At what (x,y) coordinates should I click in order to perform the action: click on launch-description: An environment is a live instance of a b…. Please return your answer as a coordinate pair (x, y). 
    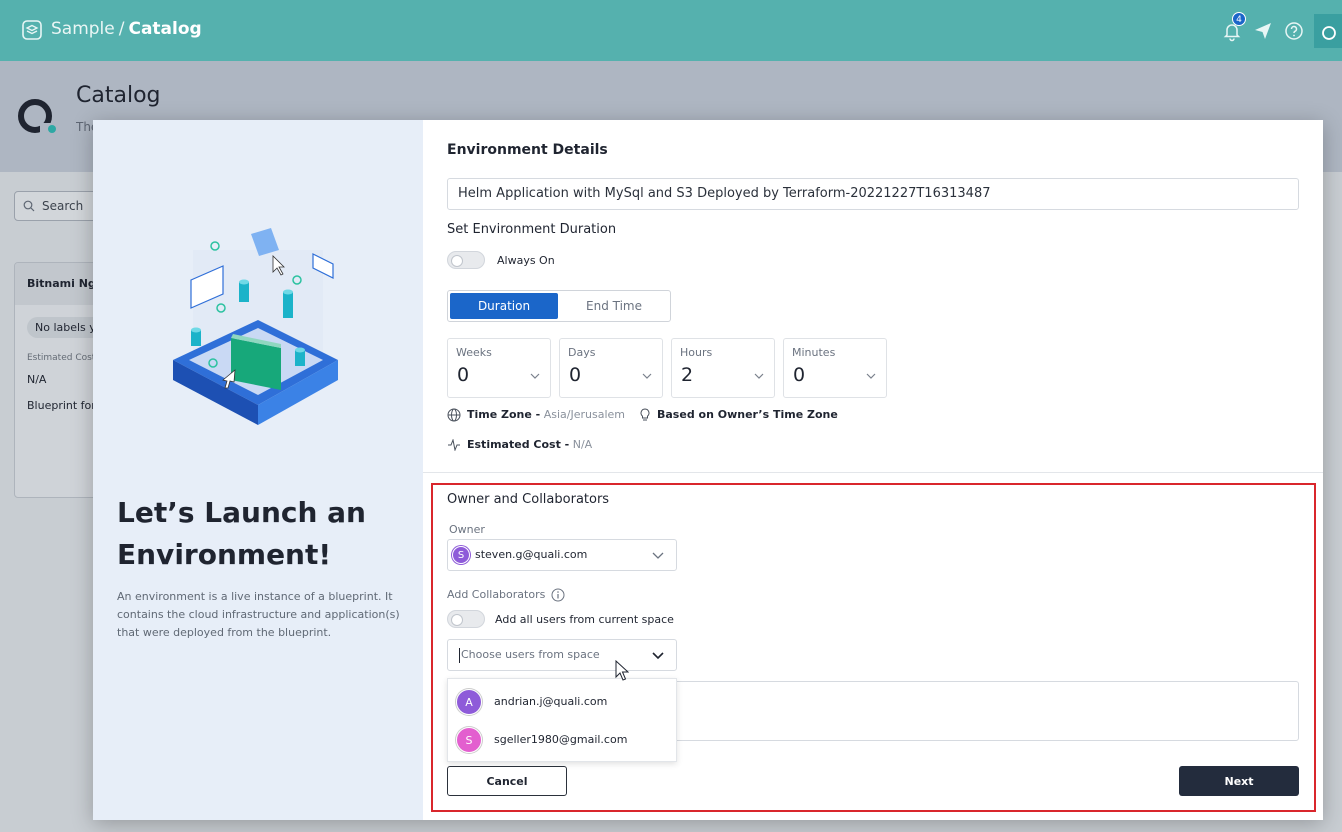
    Looking at the image, I should click on (258, 614).